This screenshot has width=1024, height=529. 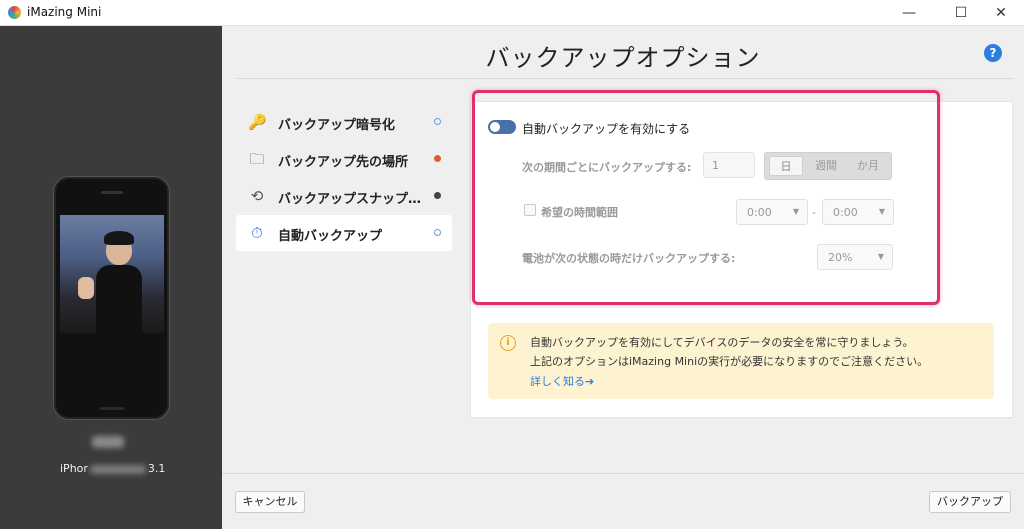 What do you see at coordinates (257, 233) in the screenshot?
I see `auto-backup-clock-icon: ⏱` at bounding box center [257, 233].